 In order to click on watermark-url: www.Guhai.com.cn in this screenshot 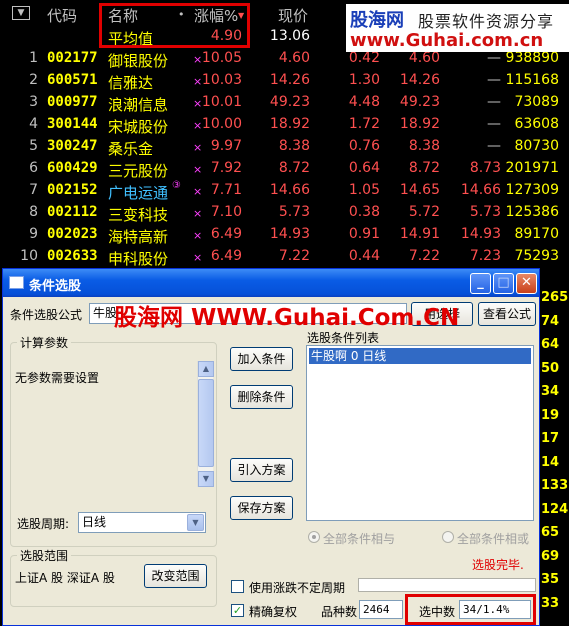, I will do `click(447, 40)`.